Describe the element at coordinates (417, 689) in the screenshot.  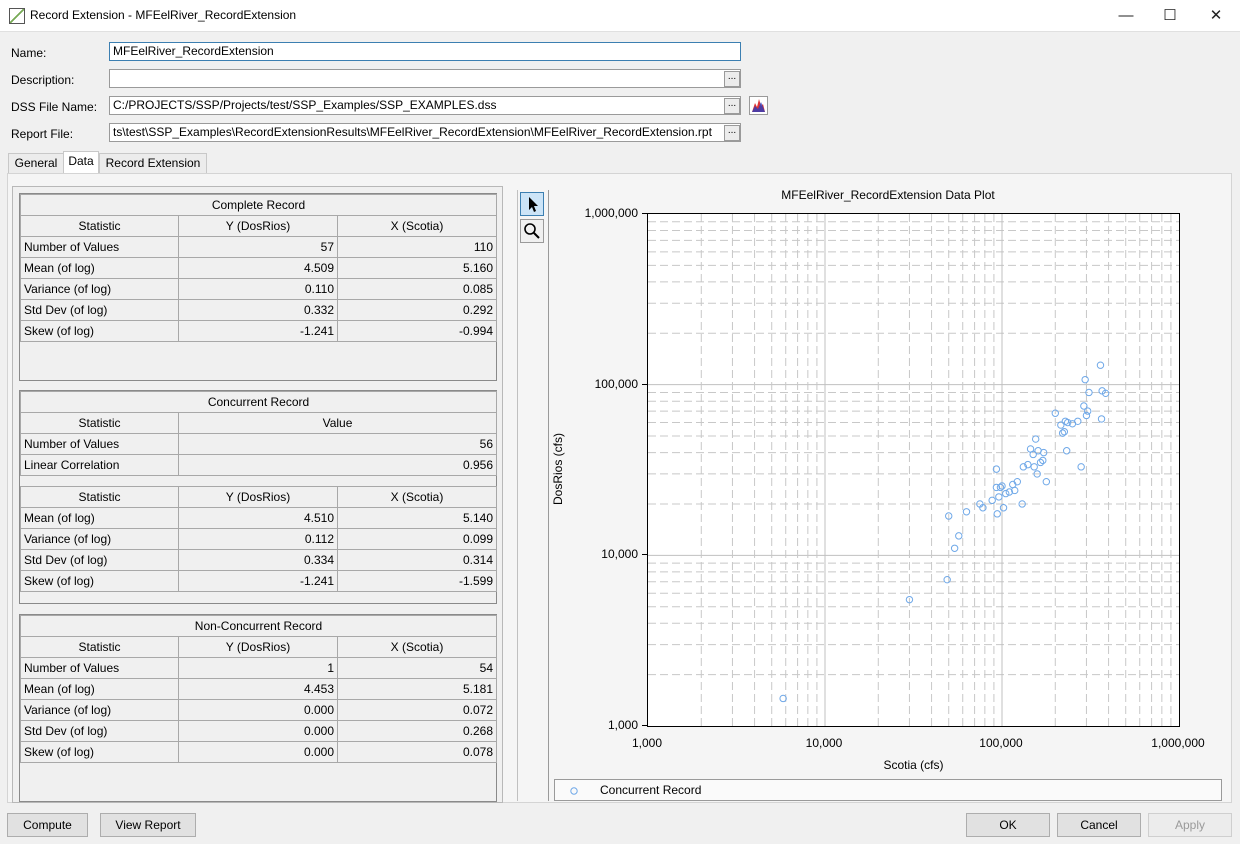
I see `table-cell: 5.181` at that location.